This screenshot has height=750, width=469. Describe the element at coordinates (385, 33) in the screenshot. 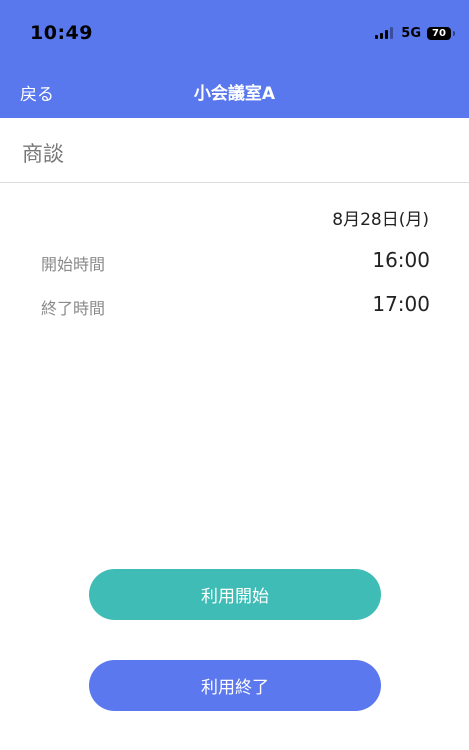

I see `signal-icon` at that location.